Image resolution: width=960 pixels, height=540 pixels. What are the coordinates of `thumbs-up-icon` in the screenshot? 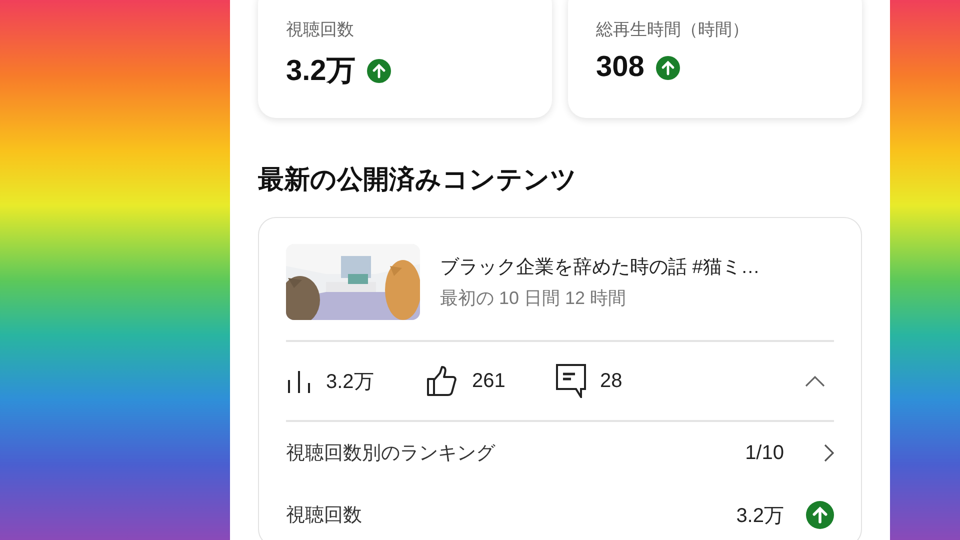 It's located at (442, 381).